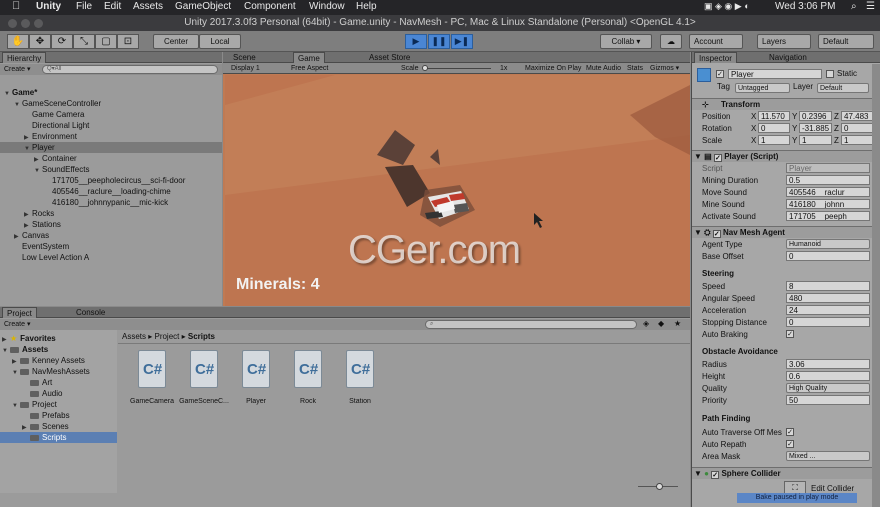 This screenshot has width=880, height=507. Describe the element at coordinates (828, 310) in the screenshot. I see `acceleration-field: 24` at that location.